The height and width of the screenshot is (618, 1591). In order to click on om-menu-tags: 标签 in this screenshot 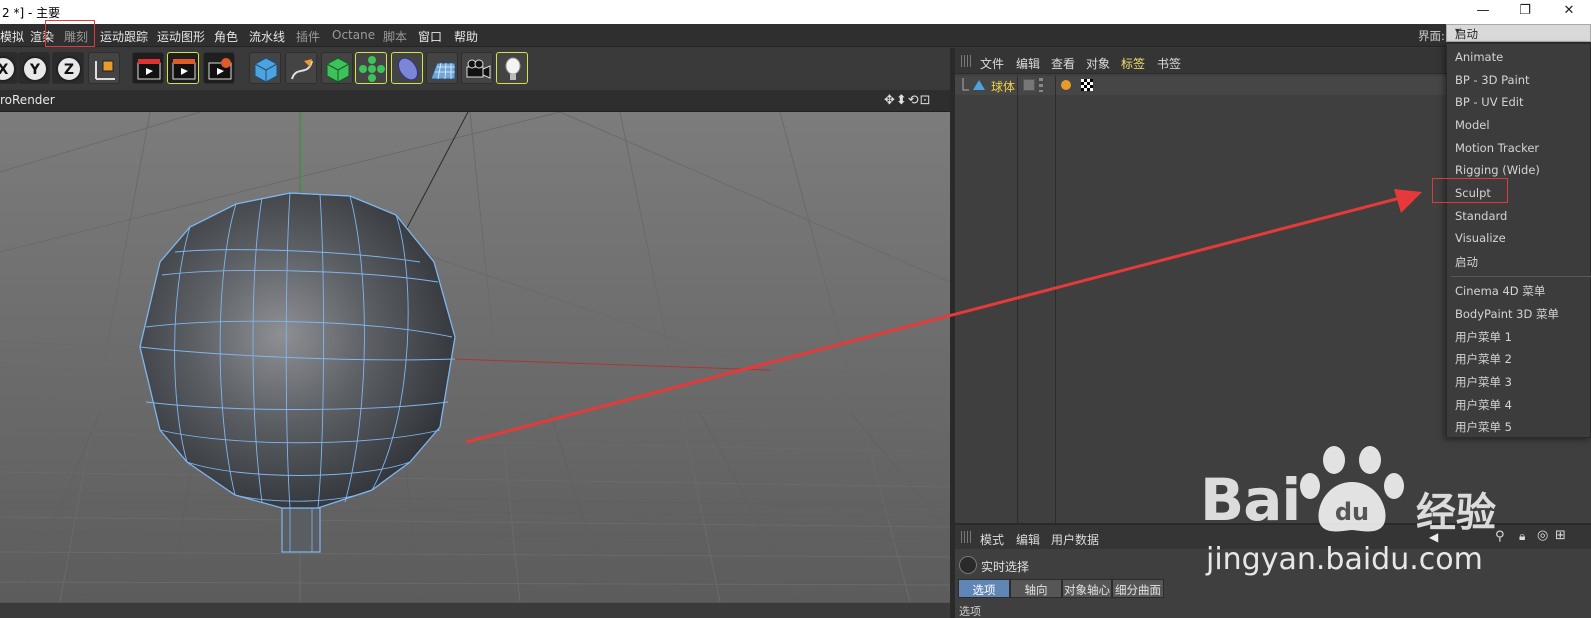, I will do `click(1133, 63)`.